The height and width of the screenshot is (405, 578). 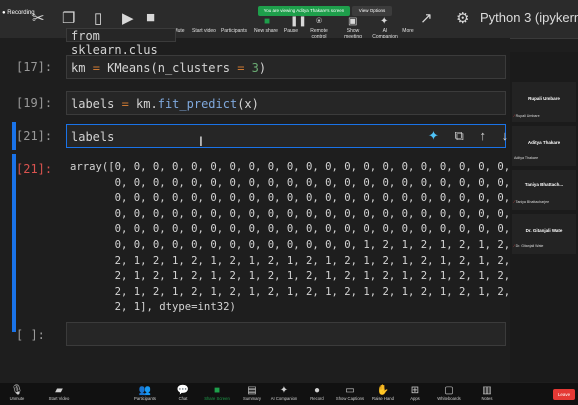 I want to click on move-down-icon: ↓, so click(x=505, y=135).